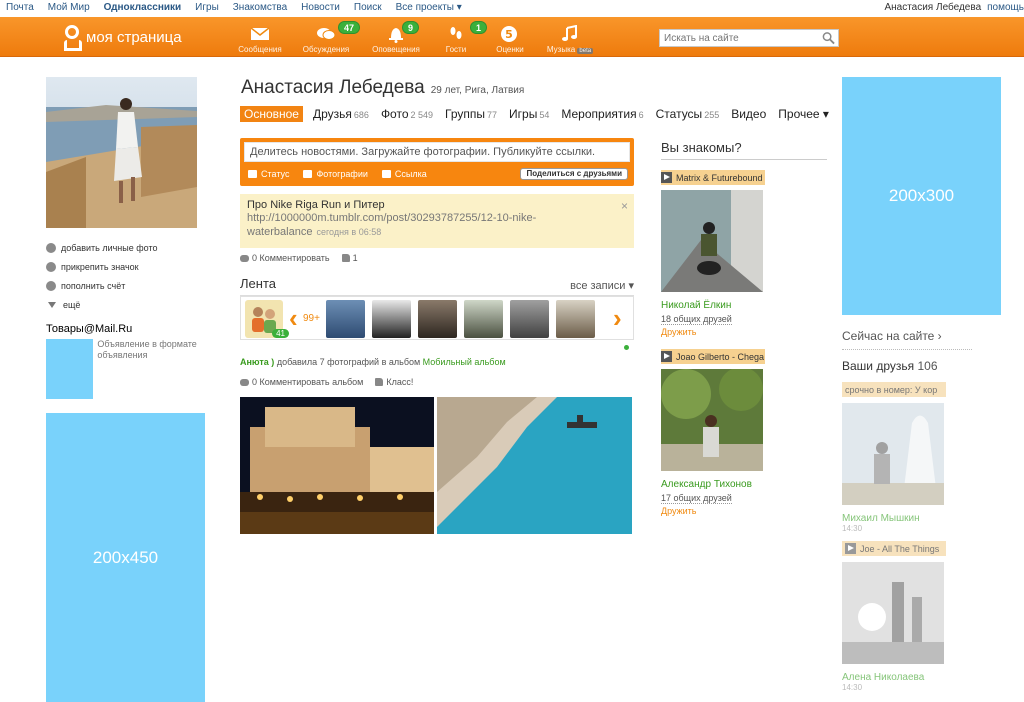 Image resolution: width=1024 pixels, height=702 pixels. I want to click on ad-banner-left: 200x450, so click(125, 557).